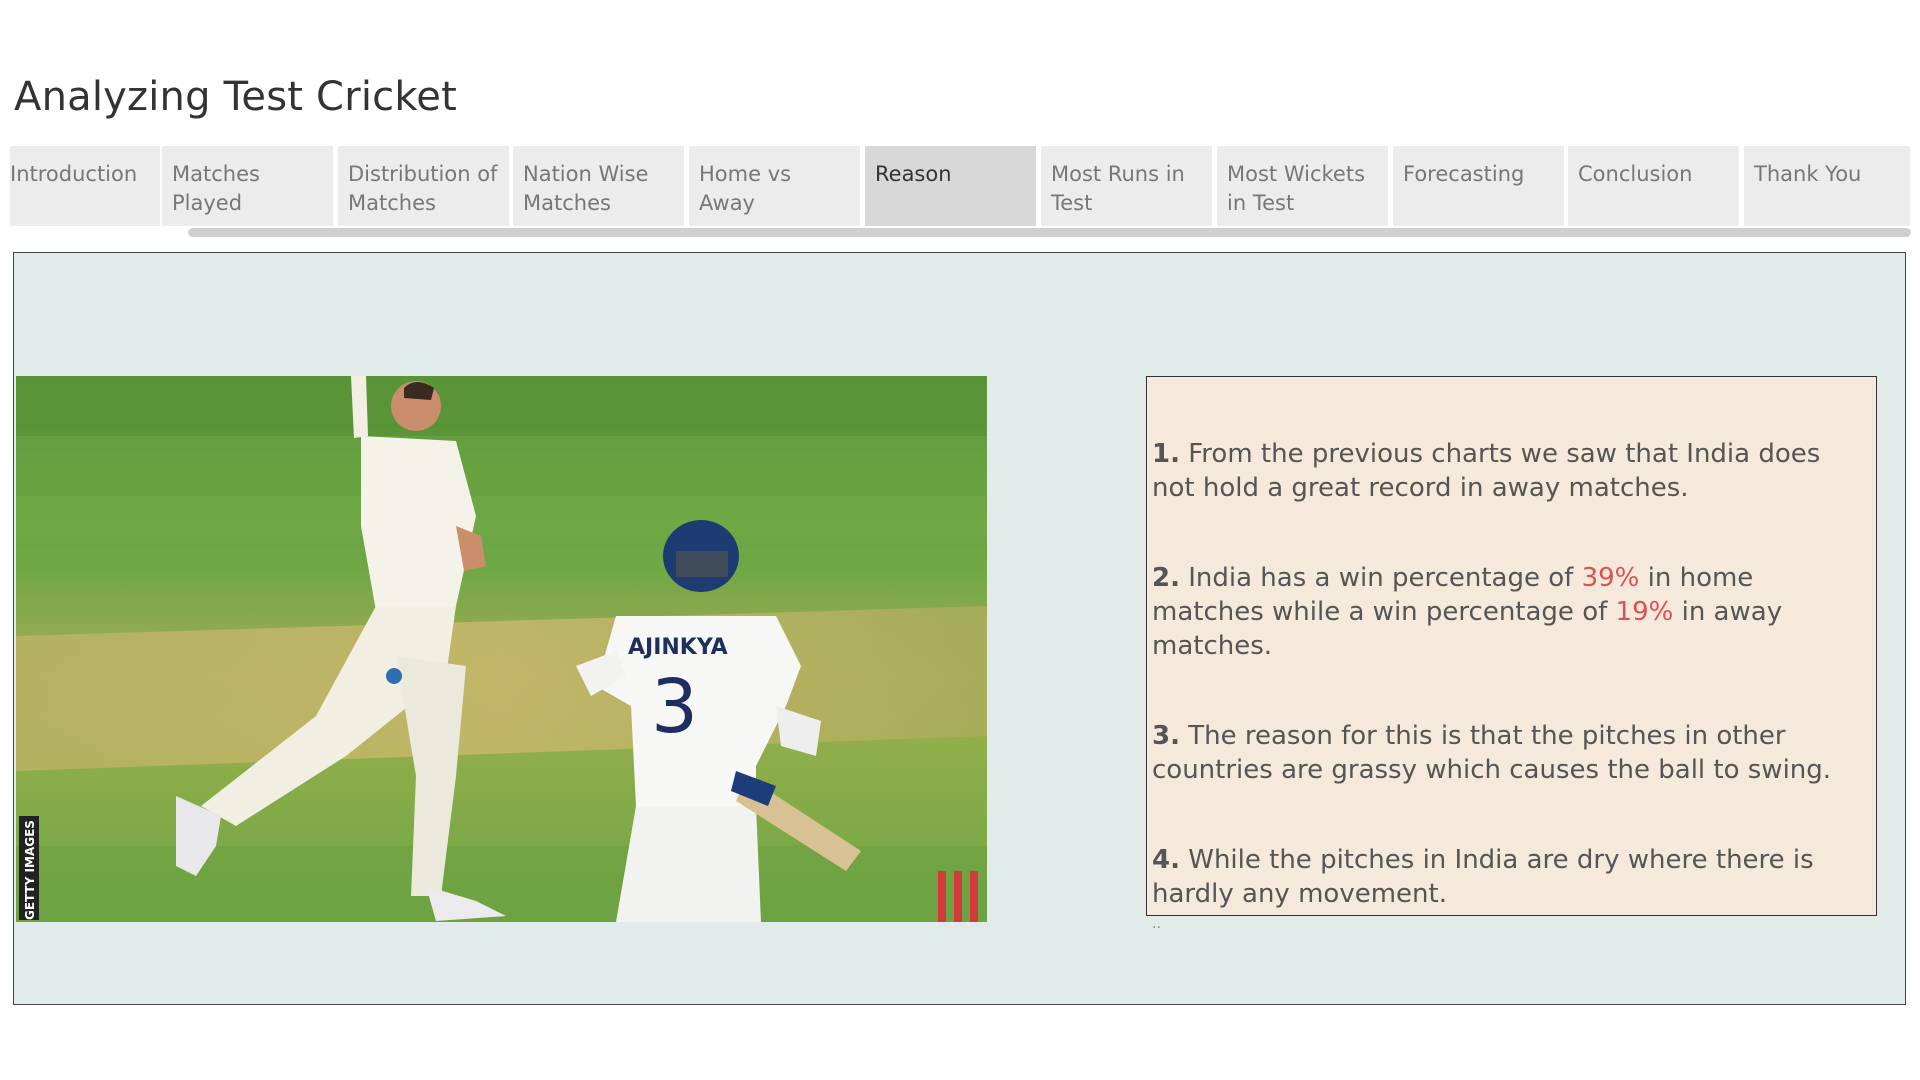  I want to click on tabs-scrollbar, so click(1049, 232).